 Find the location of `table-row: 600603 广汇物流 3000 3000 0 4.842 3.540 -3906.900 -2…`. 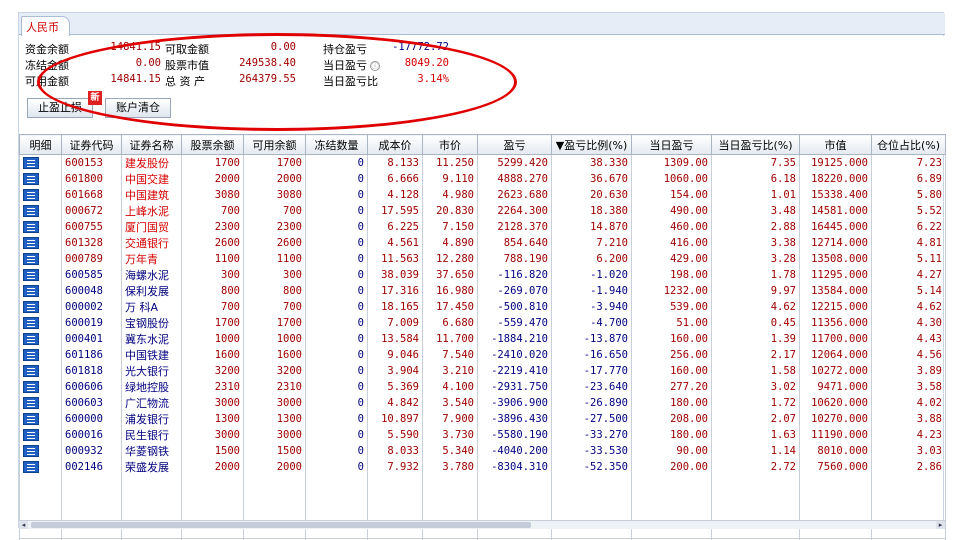

table-row: 600603 广汇物流 3000 3000 0 4.842 3.540 -3906.900 -2… is located at coordinates (482, 403).